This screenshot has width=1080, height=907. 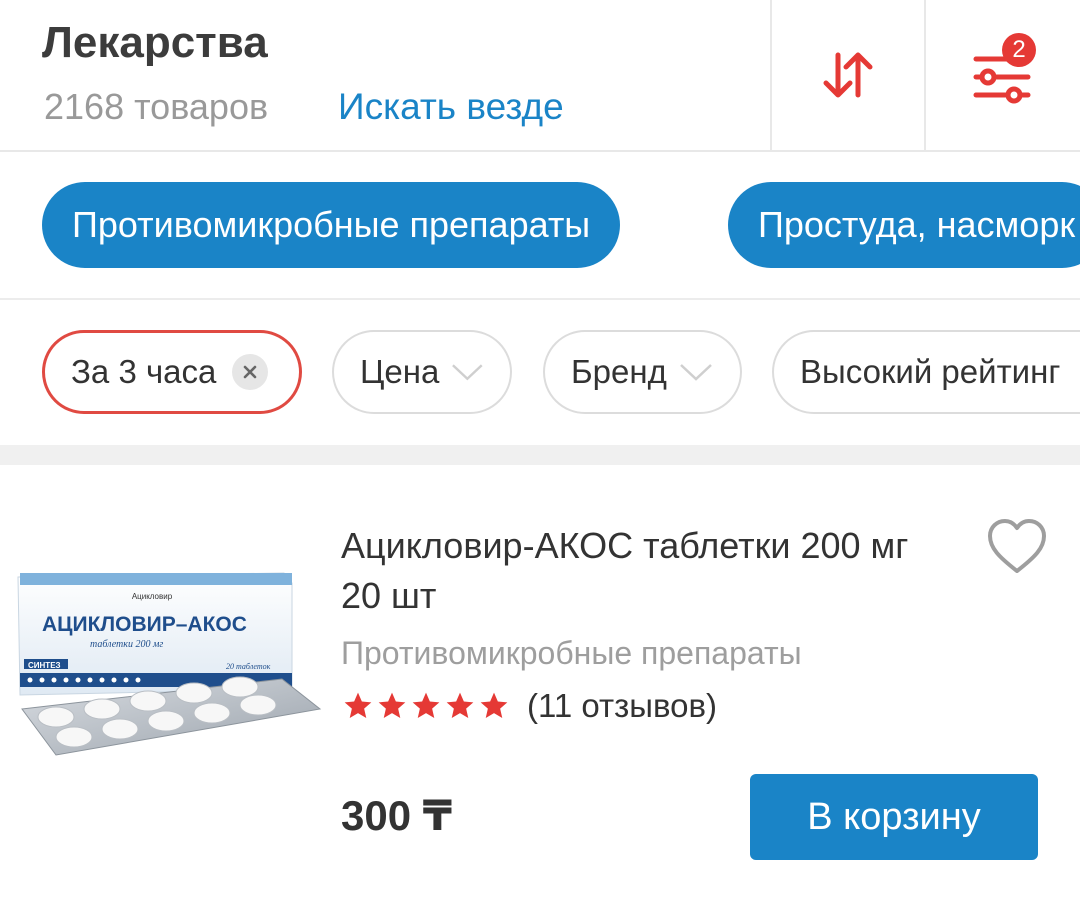 What do you see at coordinates (396, 815) in the screenshot?
I see `product-price: 300 ₸` at bounding box center [396, 815].